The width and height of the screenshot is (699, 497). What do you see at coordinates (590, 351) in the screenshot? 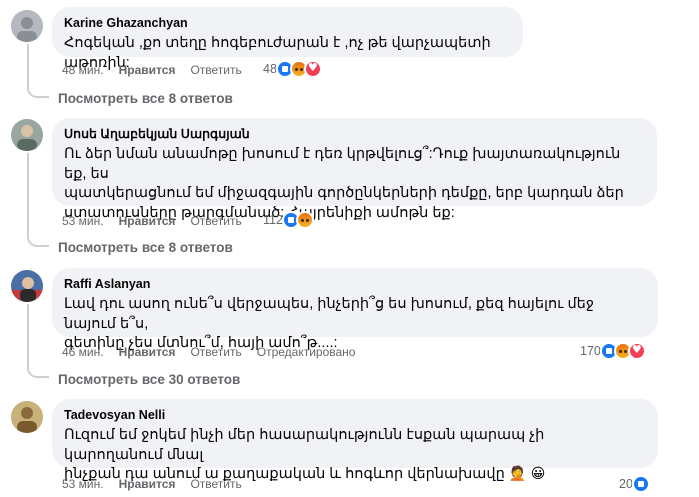
I see `reaction-count: 170` at bounding box center [590, 351].